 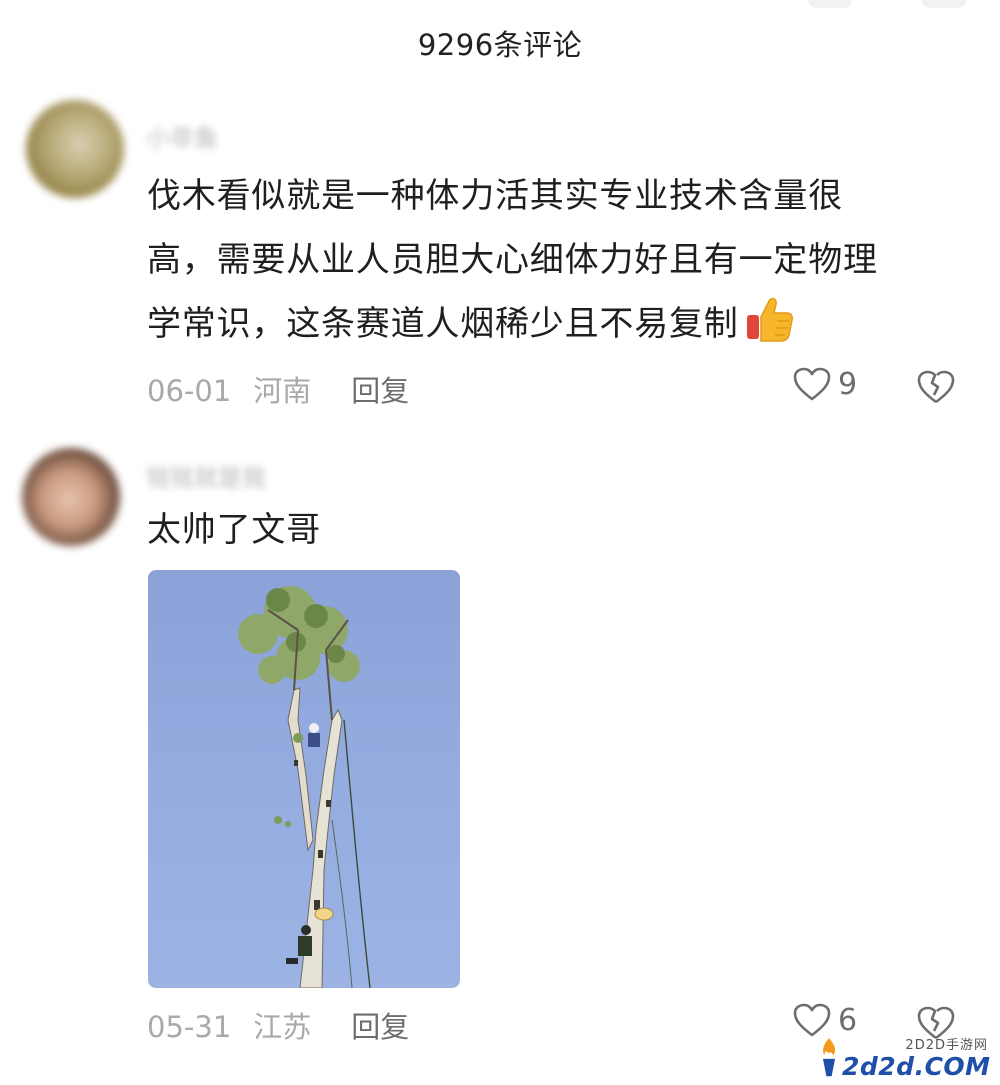 What do you see at coordinates (189, 391) in the screenshot?
I see `comment-date: 06-01` at bounding box center [189, 391].